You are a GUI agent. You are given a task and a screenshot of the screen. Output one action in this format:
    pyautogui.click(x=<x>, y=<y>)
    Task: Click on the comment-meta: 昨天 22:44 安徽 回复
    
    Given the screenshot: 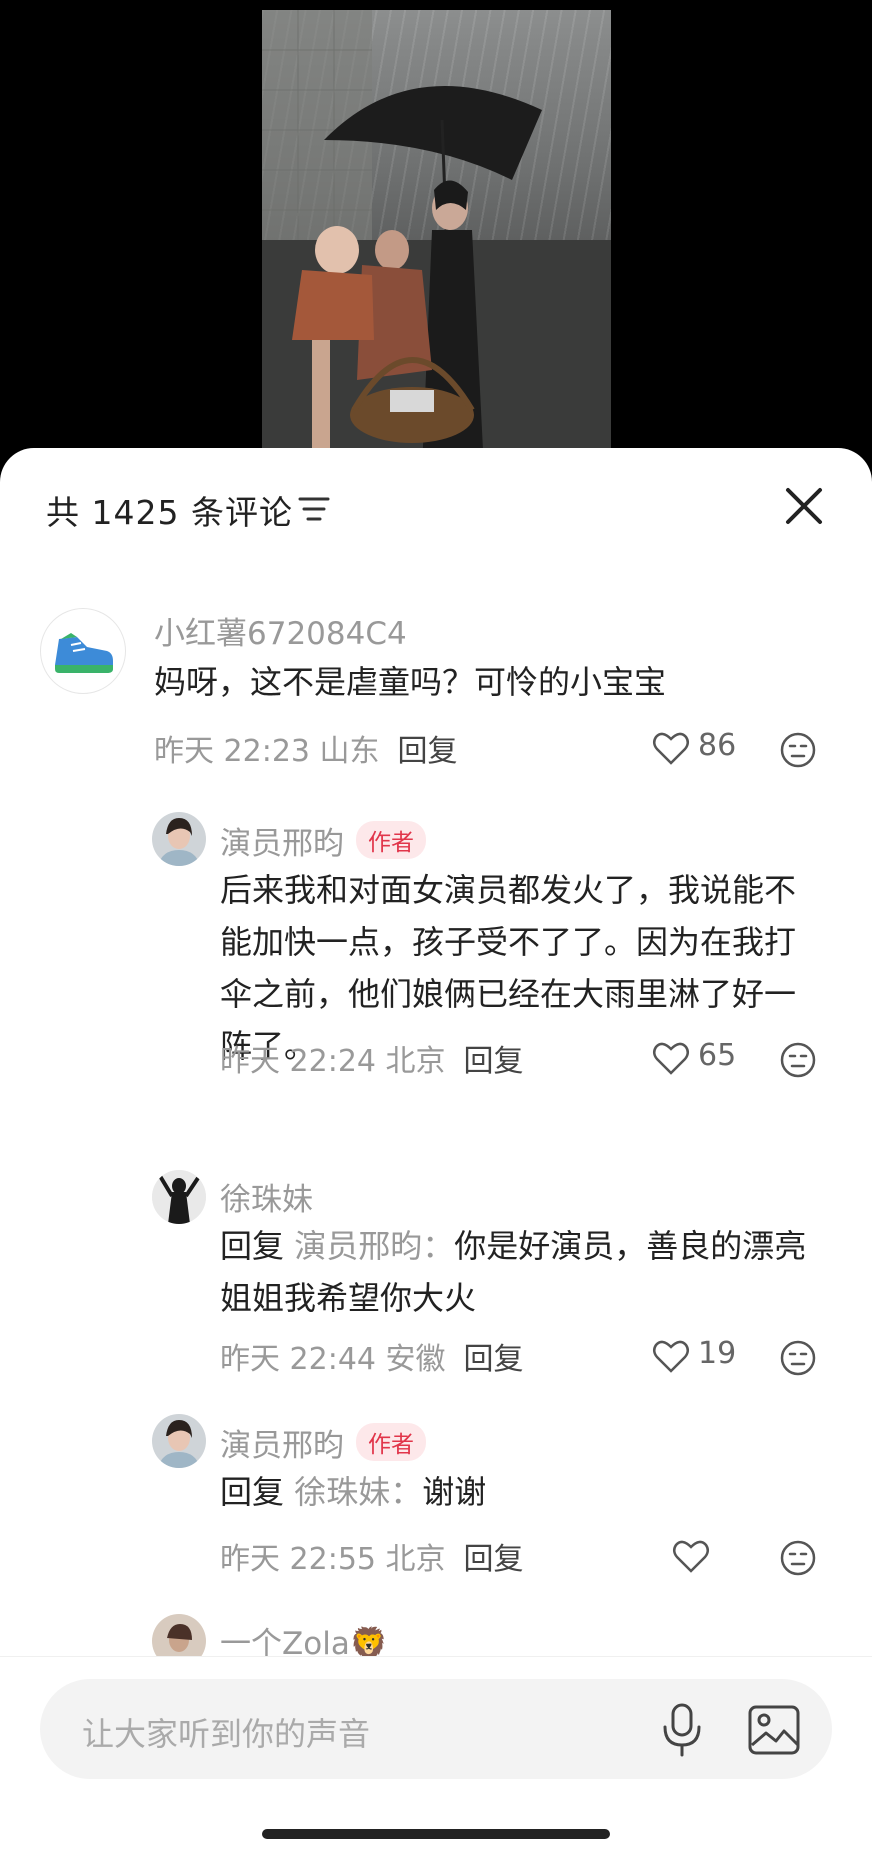 What is the action you would take?
    pyautogui.click(x=372, y=1356)
    